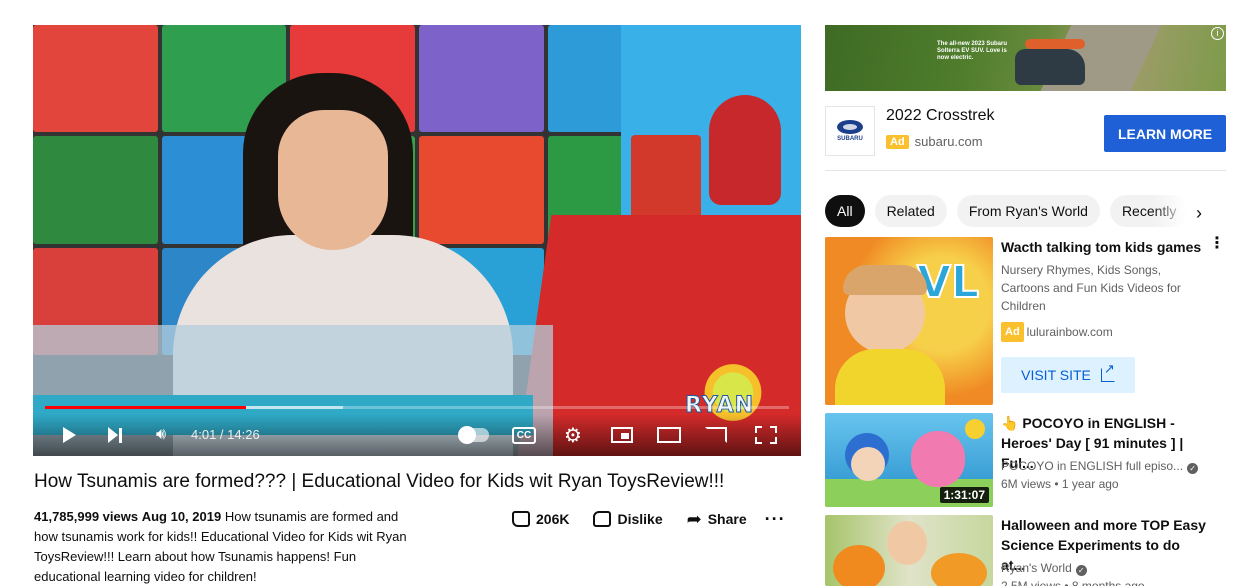  I want to click on miniplayer-icon, so click(622, 435).